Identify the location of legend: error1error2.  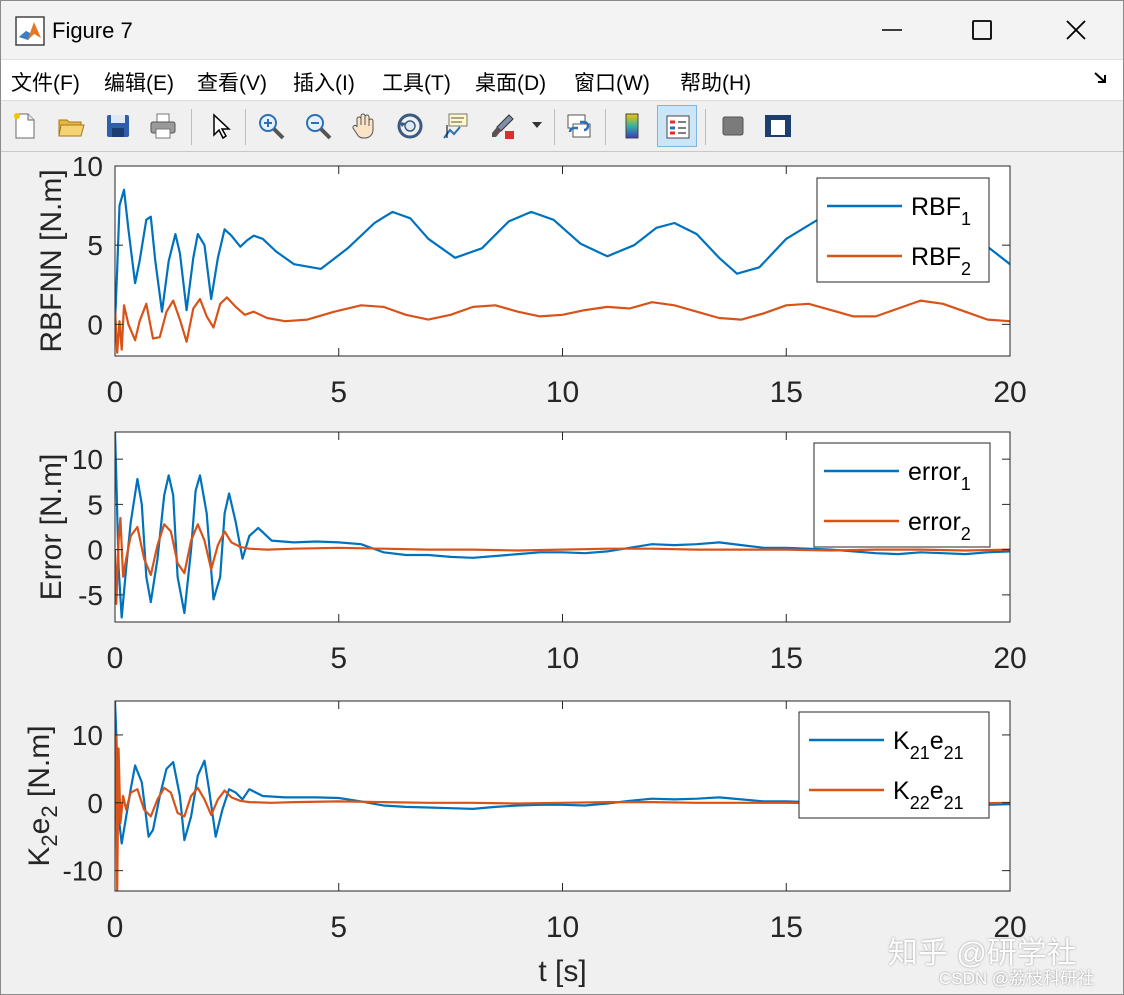
(902, 495).